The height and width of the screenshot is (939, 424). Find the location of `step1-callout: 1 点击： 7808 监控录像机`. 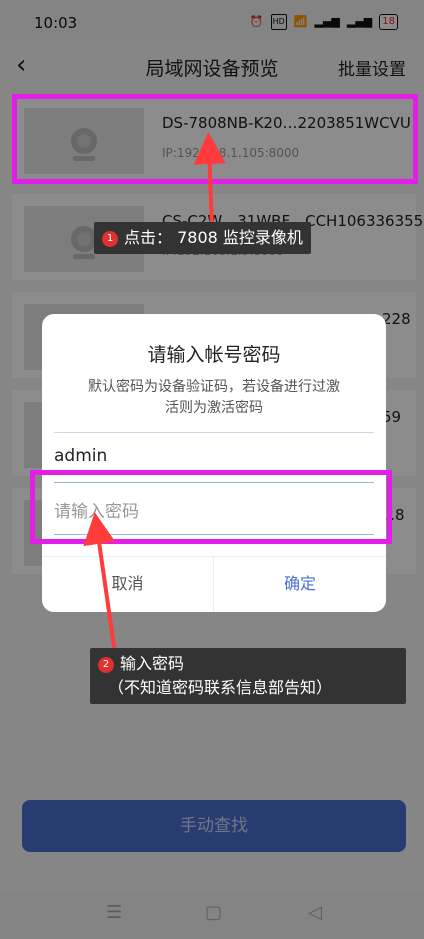

step1-callout: 1 点击： 7808 监控录像机 is located at coordinates (202, 238).